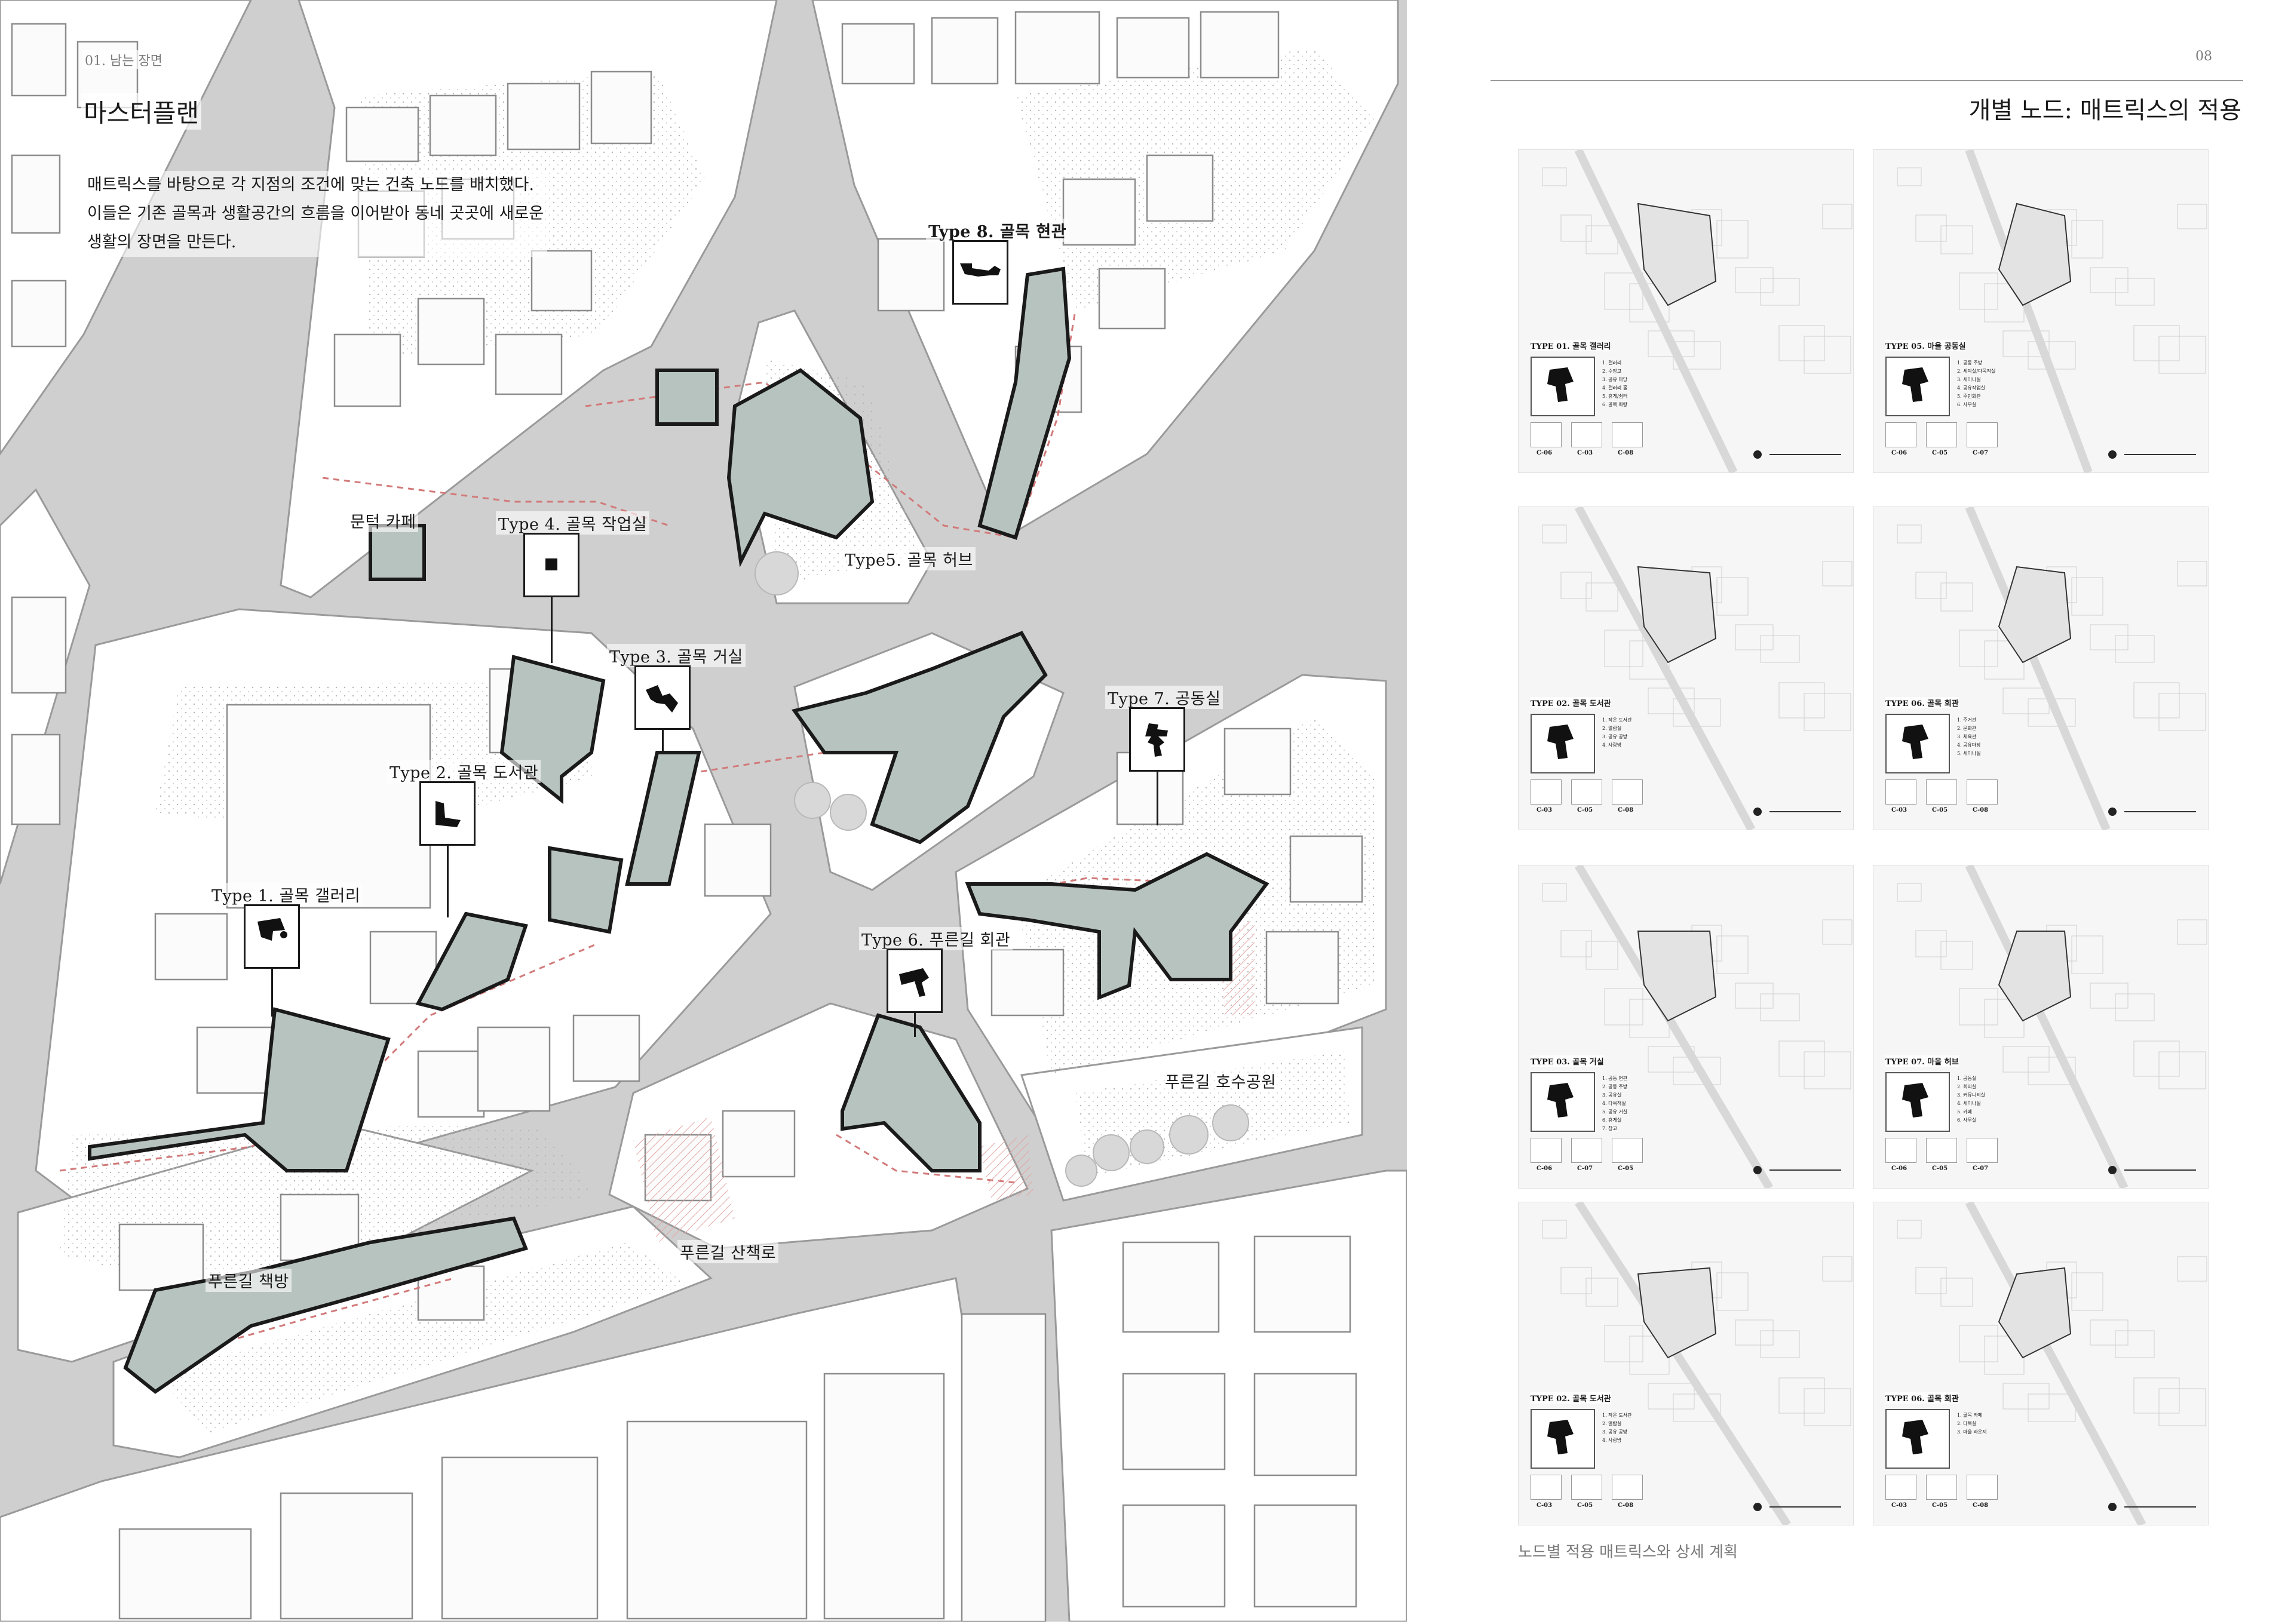  I want to click on program-item: 5. 카페, so click(1964, 1112).